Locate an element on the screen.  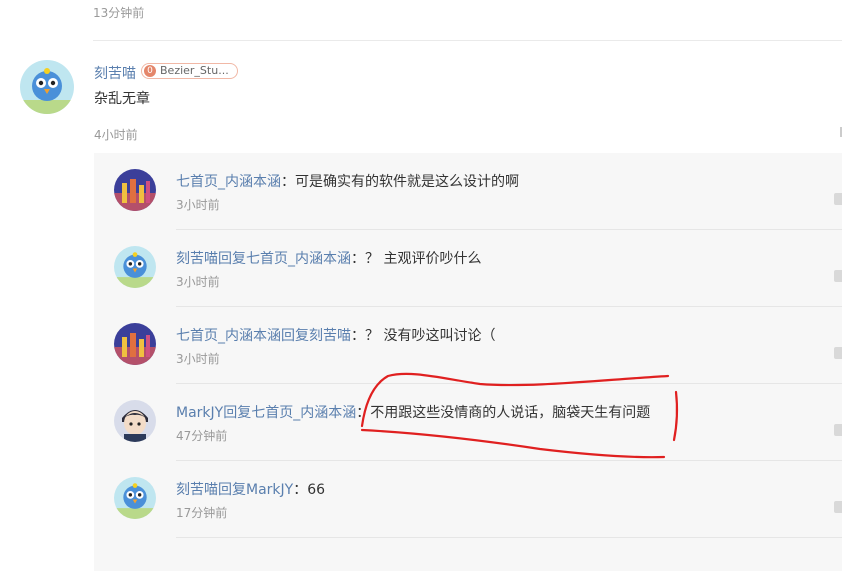
reply-item: 刻苦喵回复MarkJY：66 17分钟前 is located at coordinates (468, 499).